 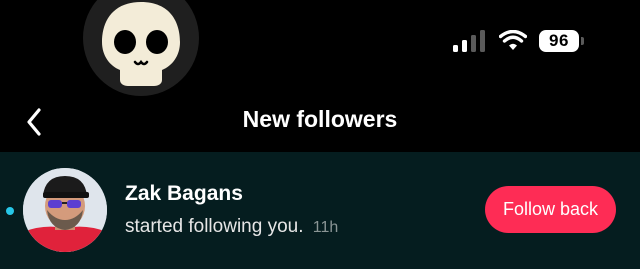 I want to click on battery-level: 96, so click(x=559, y=41).